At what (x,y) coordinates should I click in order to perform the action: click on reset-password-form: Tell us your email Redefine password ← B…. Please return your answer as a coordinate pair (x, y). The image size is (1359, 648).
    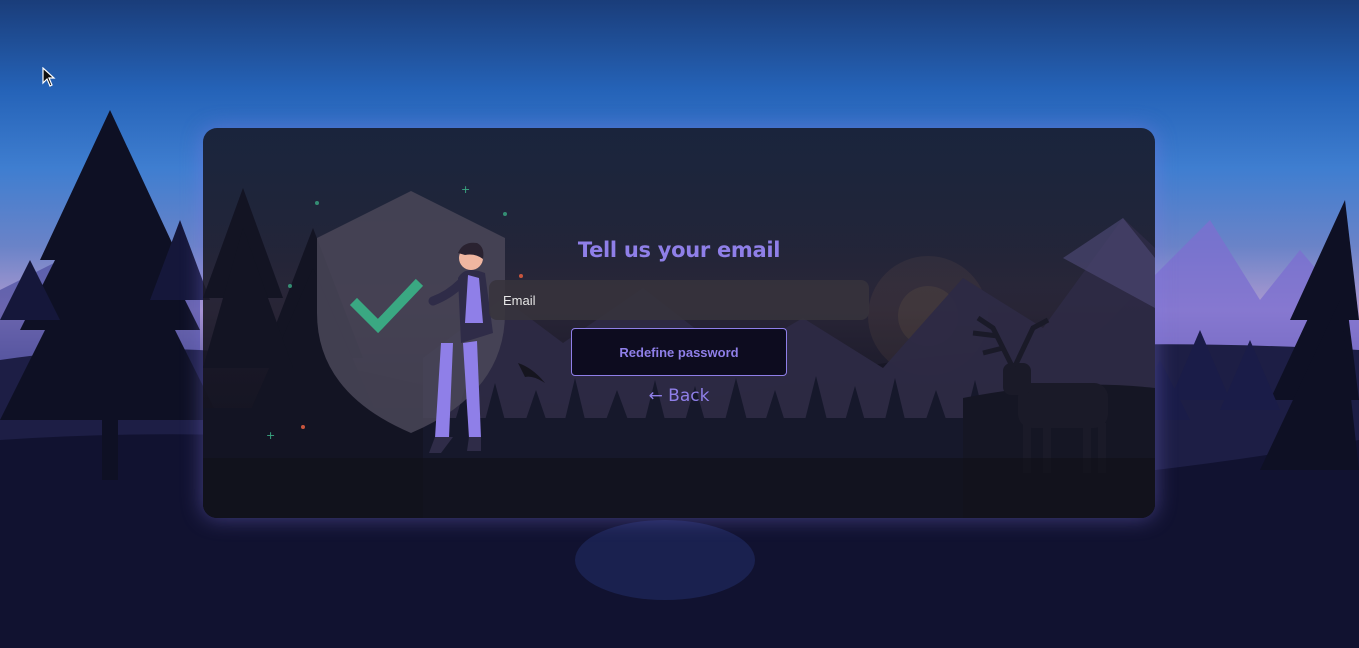
    Looking at the image, I should click on (679, 322).